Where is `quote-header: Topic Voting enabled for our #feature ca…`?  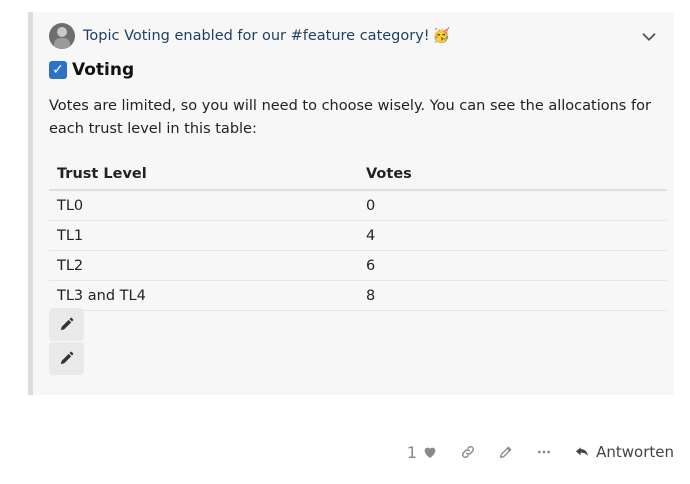
quote-header: Topic Voting enabled for our #feature ca… is located at coordinates (356, 36).